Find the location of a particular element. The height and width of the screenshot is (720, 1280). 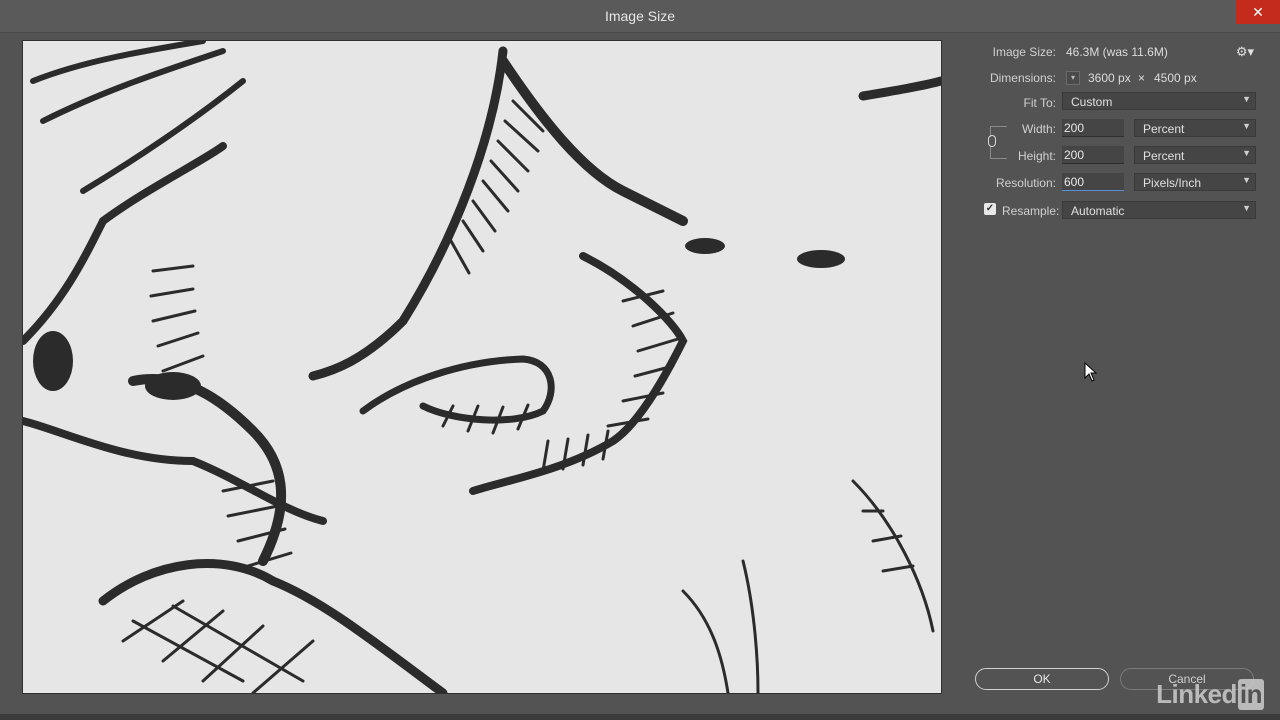

mouse-cursor-icon is located at coordinates (1091, 372).